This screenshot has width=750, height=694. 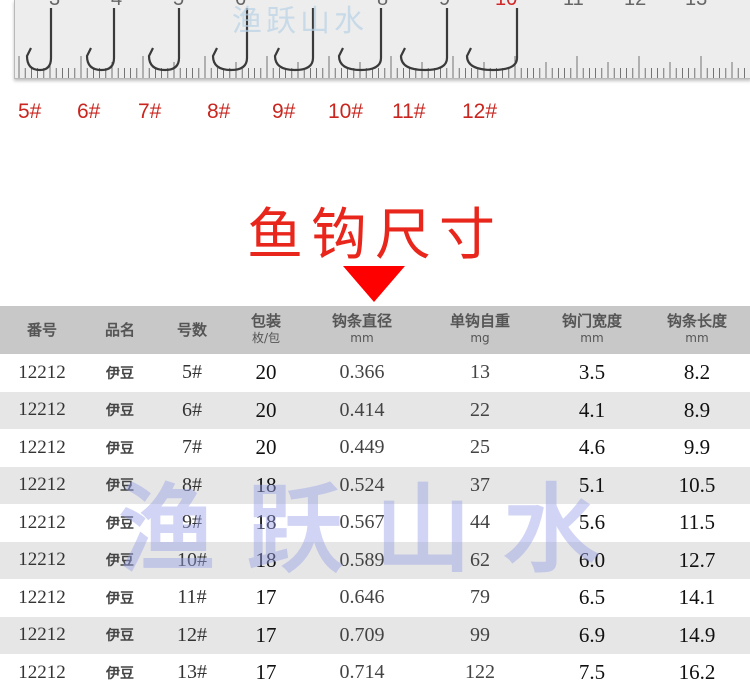 What do you see at coordinates (219, 111) in the screenshot?
I see `hook-size-label: 8#` at bounding box center [219, 111].